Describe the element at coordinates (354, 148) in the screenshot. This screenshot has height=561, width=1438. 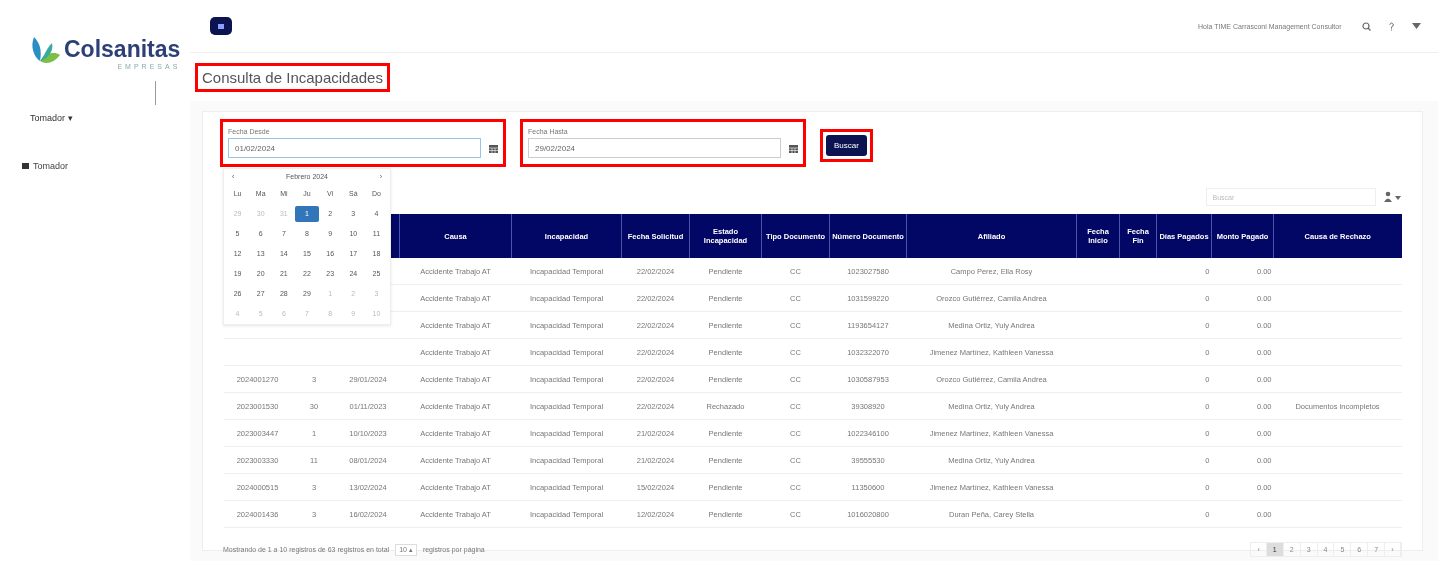
I see `date-field: 01/02/2024` at that location.